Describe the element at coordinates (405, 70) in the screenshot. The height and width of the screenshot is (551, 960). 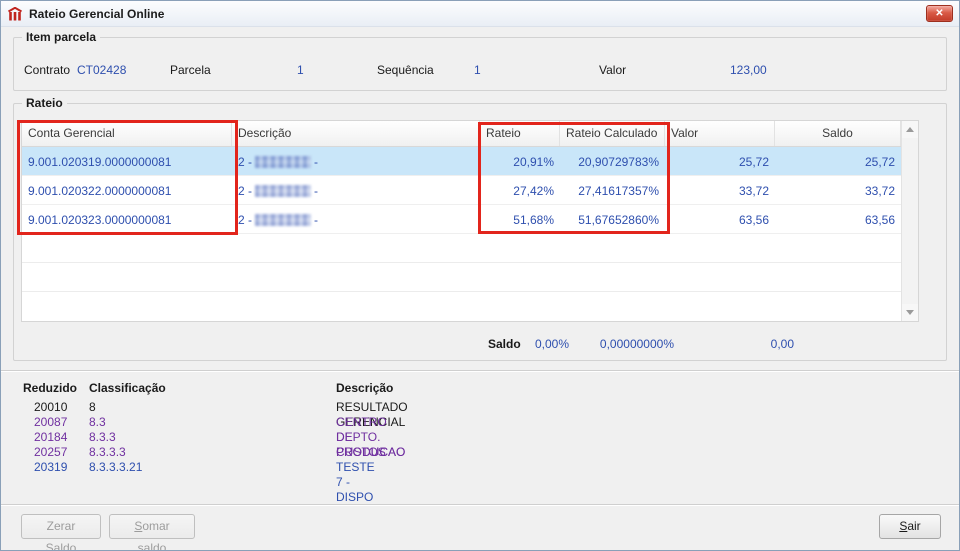
I see `sequencia-label: Sequência` at that location.